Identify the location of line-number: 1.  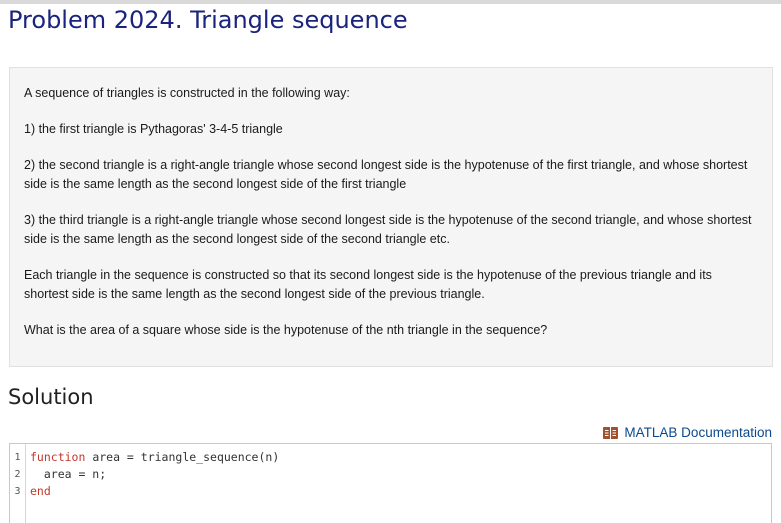
(17, 457).